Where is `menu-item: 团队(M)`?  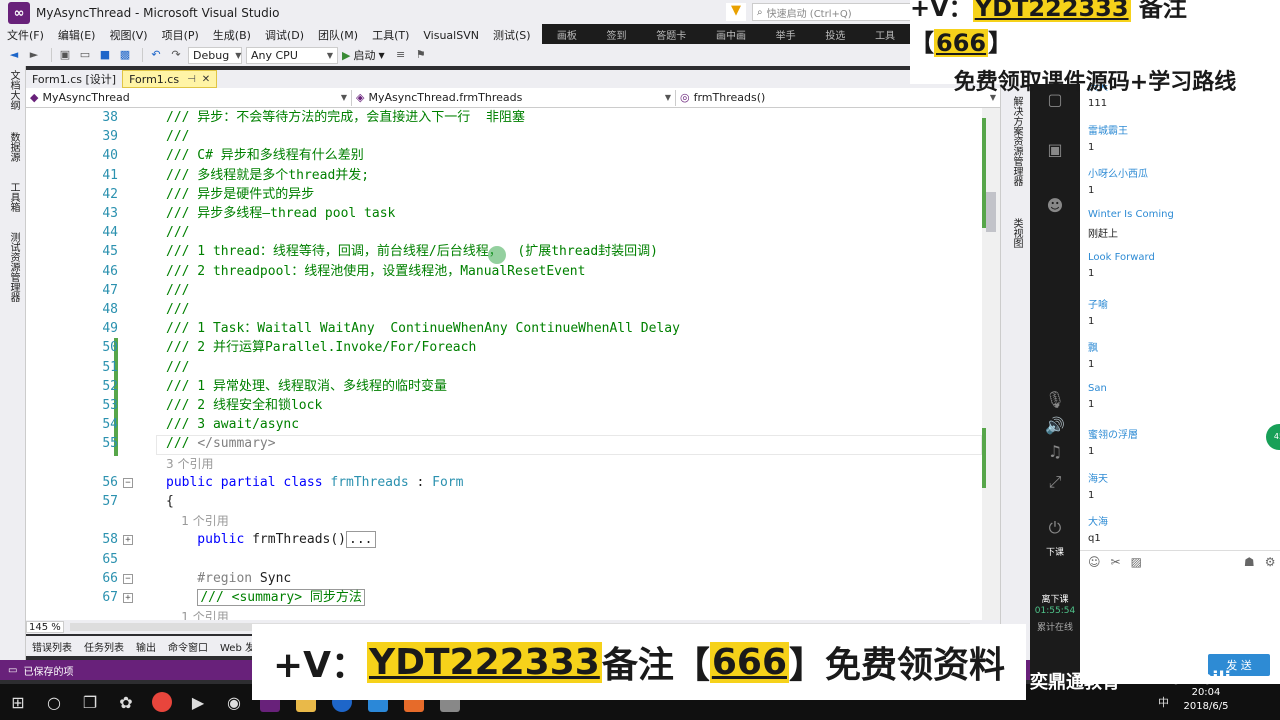
menu-item: 团队(M) is located at coordinates (338, 35).